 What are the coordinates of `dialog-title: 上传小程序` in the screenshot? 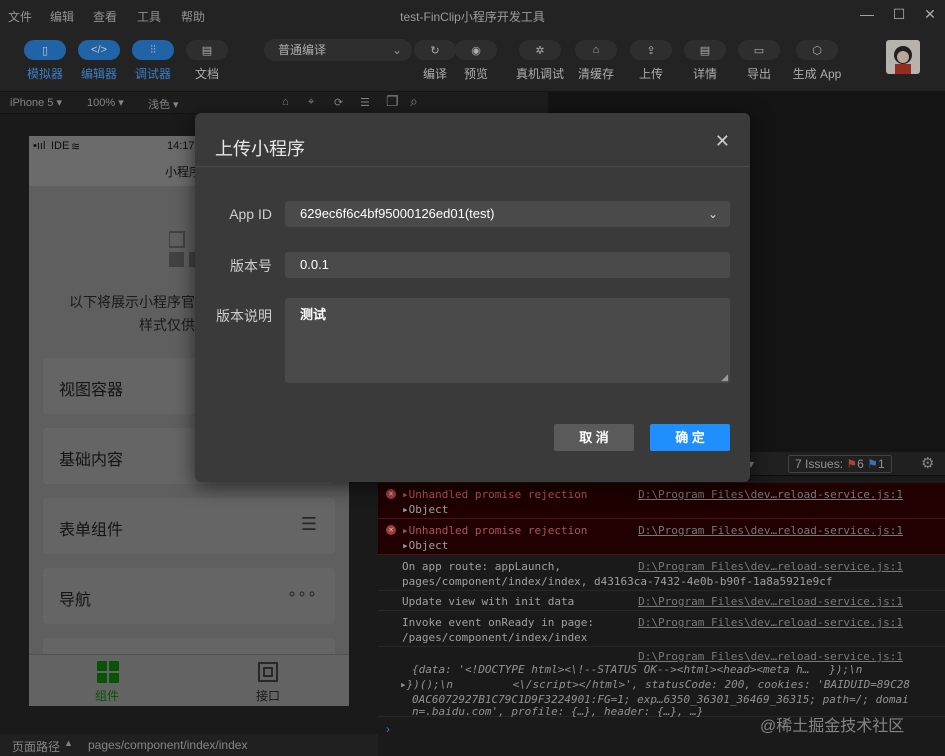 It's located at (260, 149).